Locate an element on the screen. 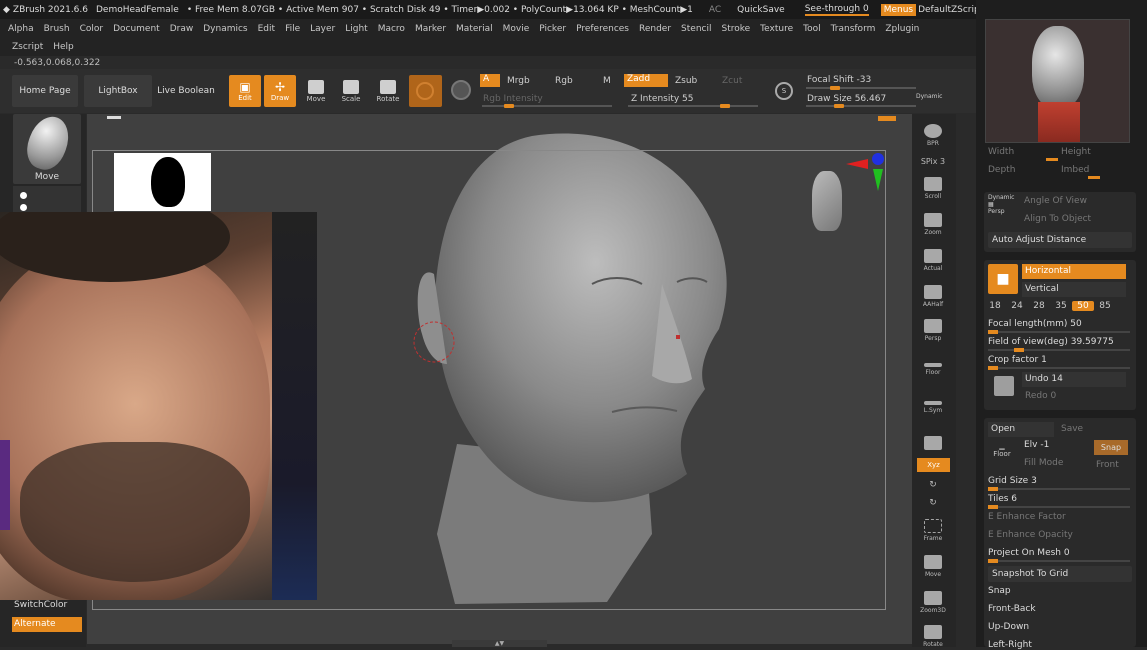  open-button: Open is located at coordinates (1021, 429).